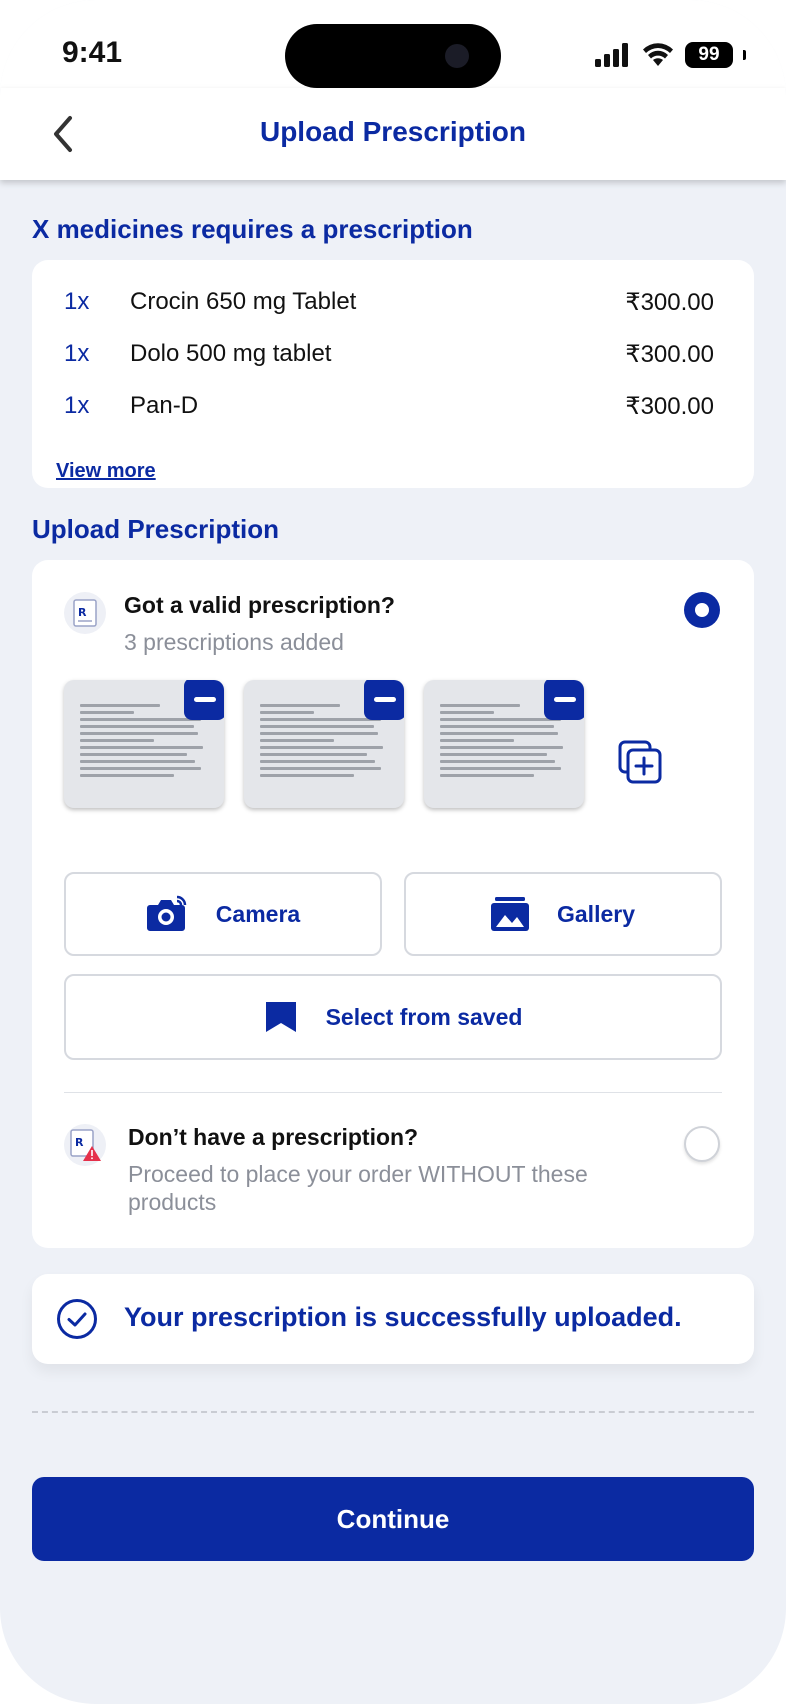  What do you see at coordinates (393, 1519) in the screenshot?
I see `continue-button: Continue` at bounding box center [393, 1519].